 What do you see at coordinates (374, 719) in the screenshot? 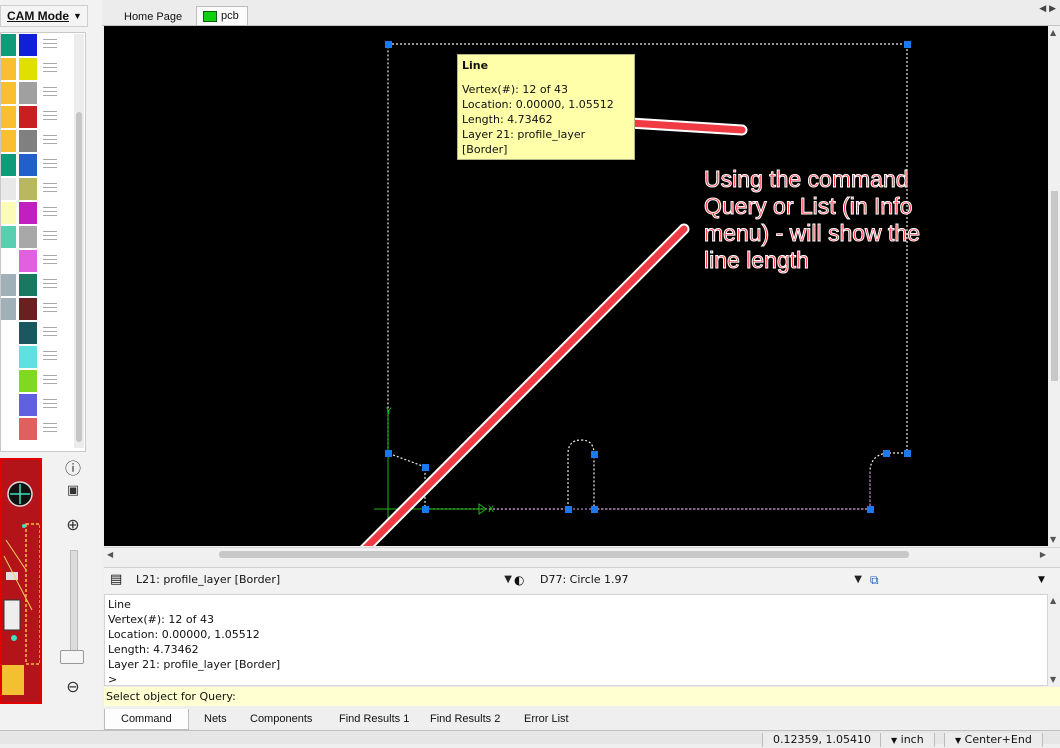
I see `tab-find-results-1: Find Results 1` at bounding box center [374, 719].